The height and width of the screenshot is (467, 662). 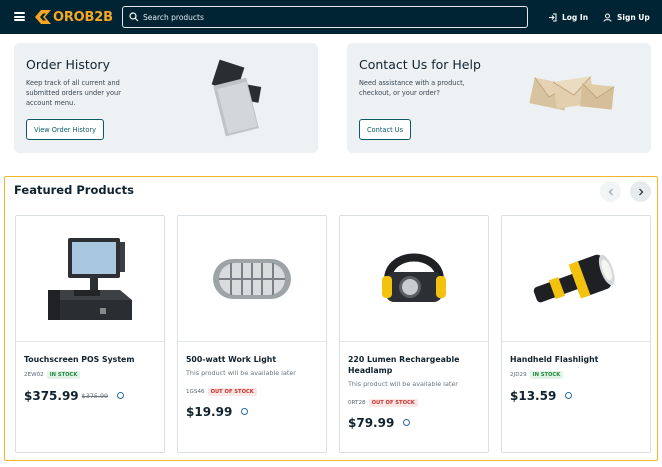 What do you see at coordinates (236, 98) in the screenshot?
I see `documents-illustration` at bounding box center [236, 98].